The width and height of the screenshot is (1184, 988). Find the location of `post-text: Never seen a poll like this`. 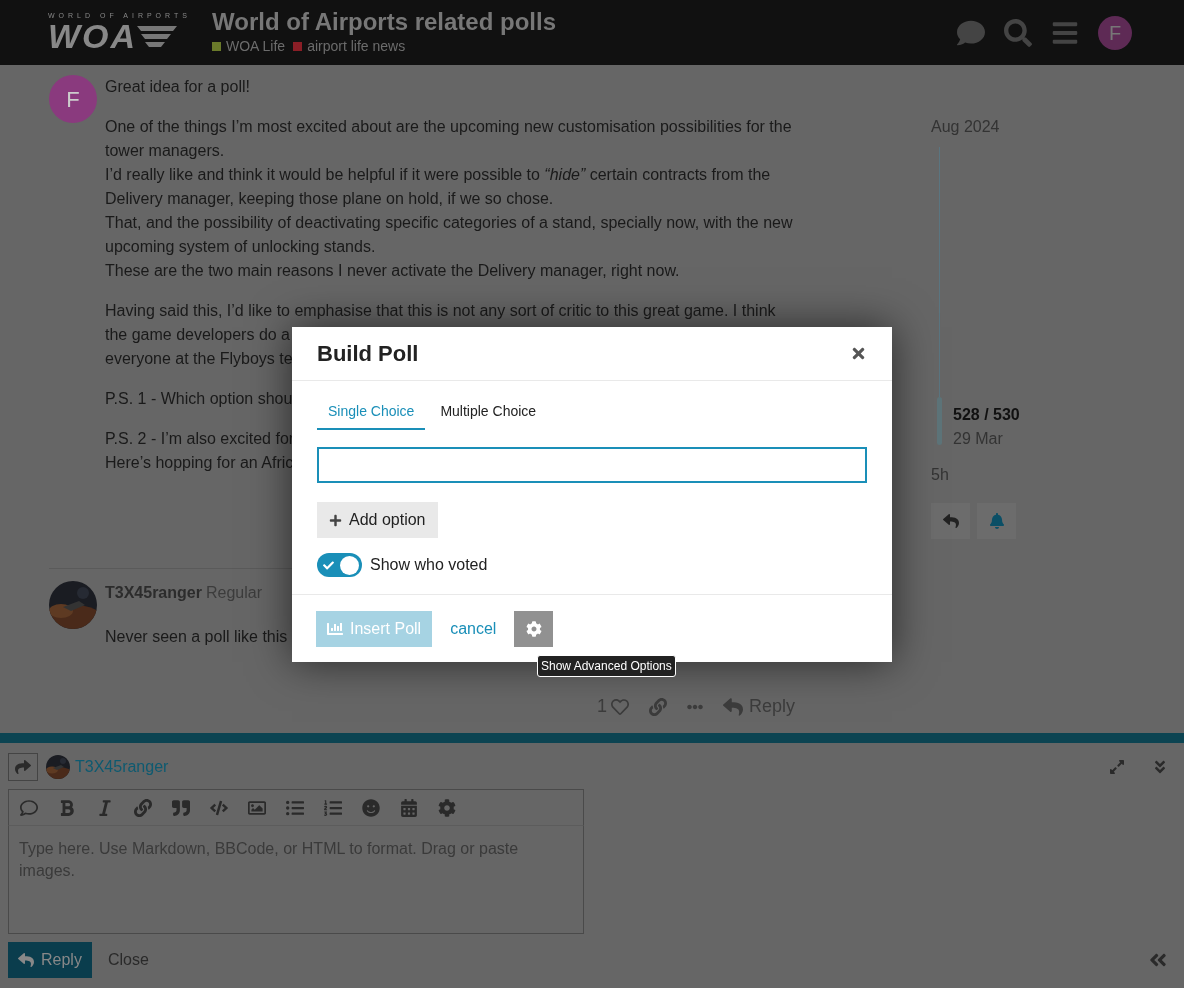

post-text: Never seen a poll like this is located at coordinates (196, 637).